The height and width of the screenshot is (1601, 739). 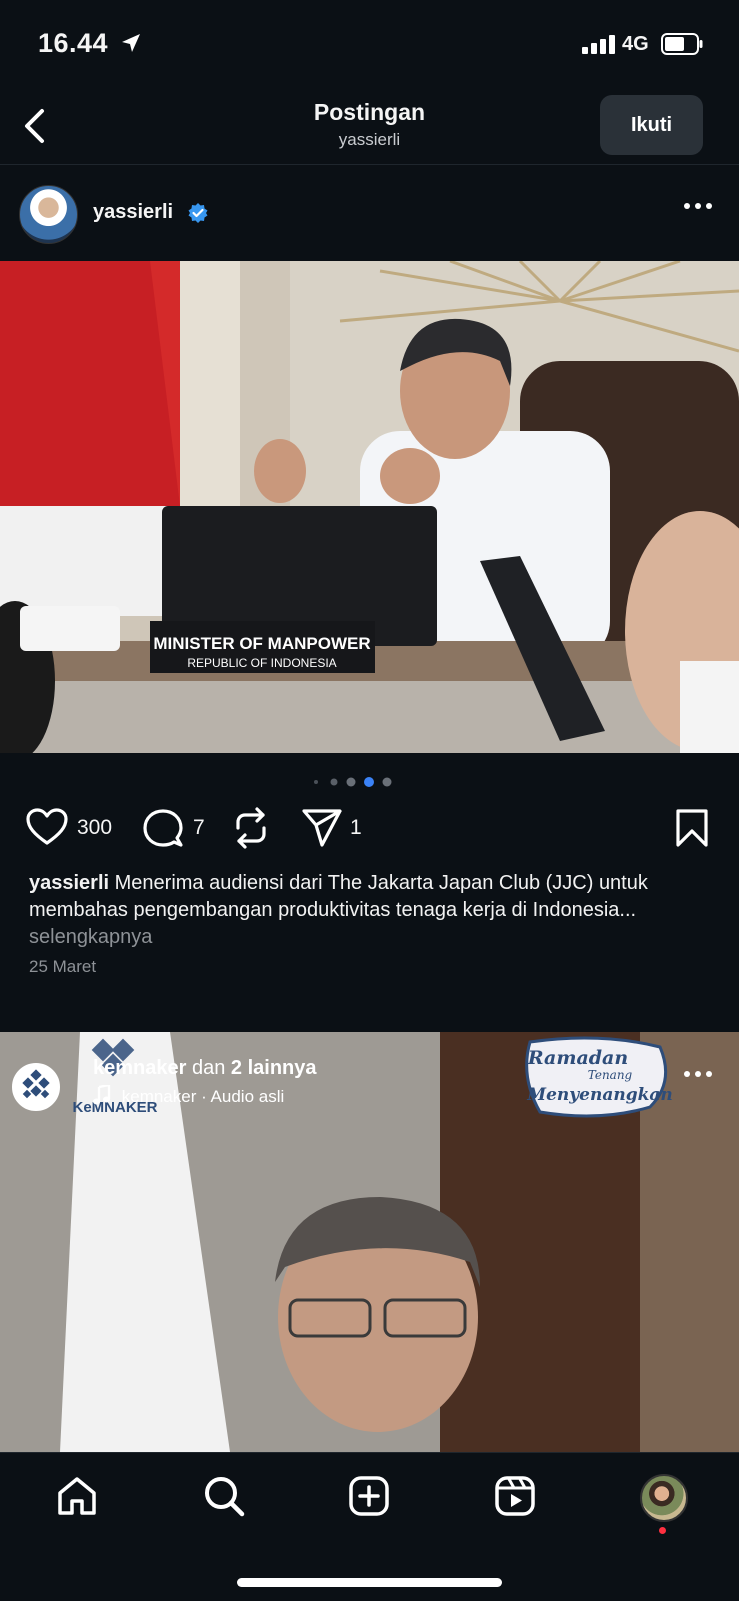 I want to click on repost-icon, so click(x=251, y=828).